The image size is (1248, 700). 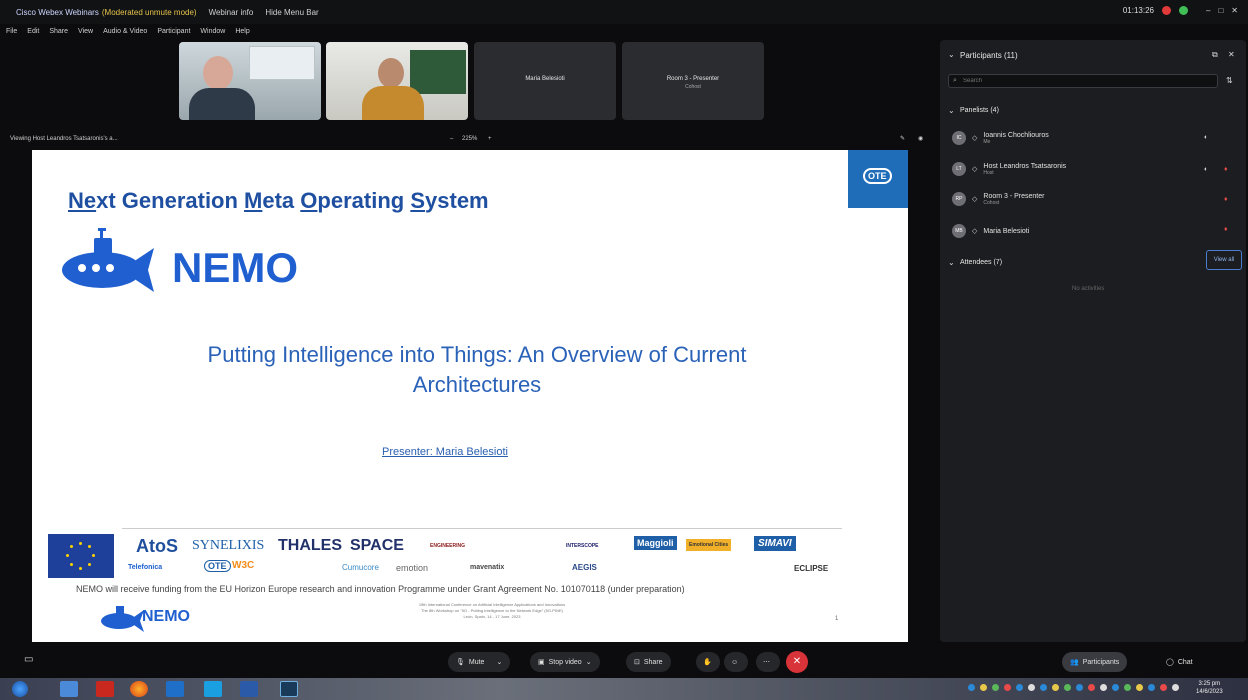 What do you see at coordinates (1185, 662) in the screenshot?
I see `chat-label: Chat` at bounding box center [1185, 662].